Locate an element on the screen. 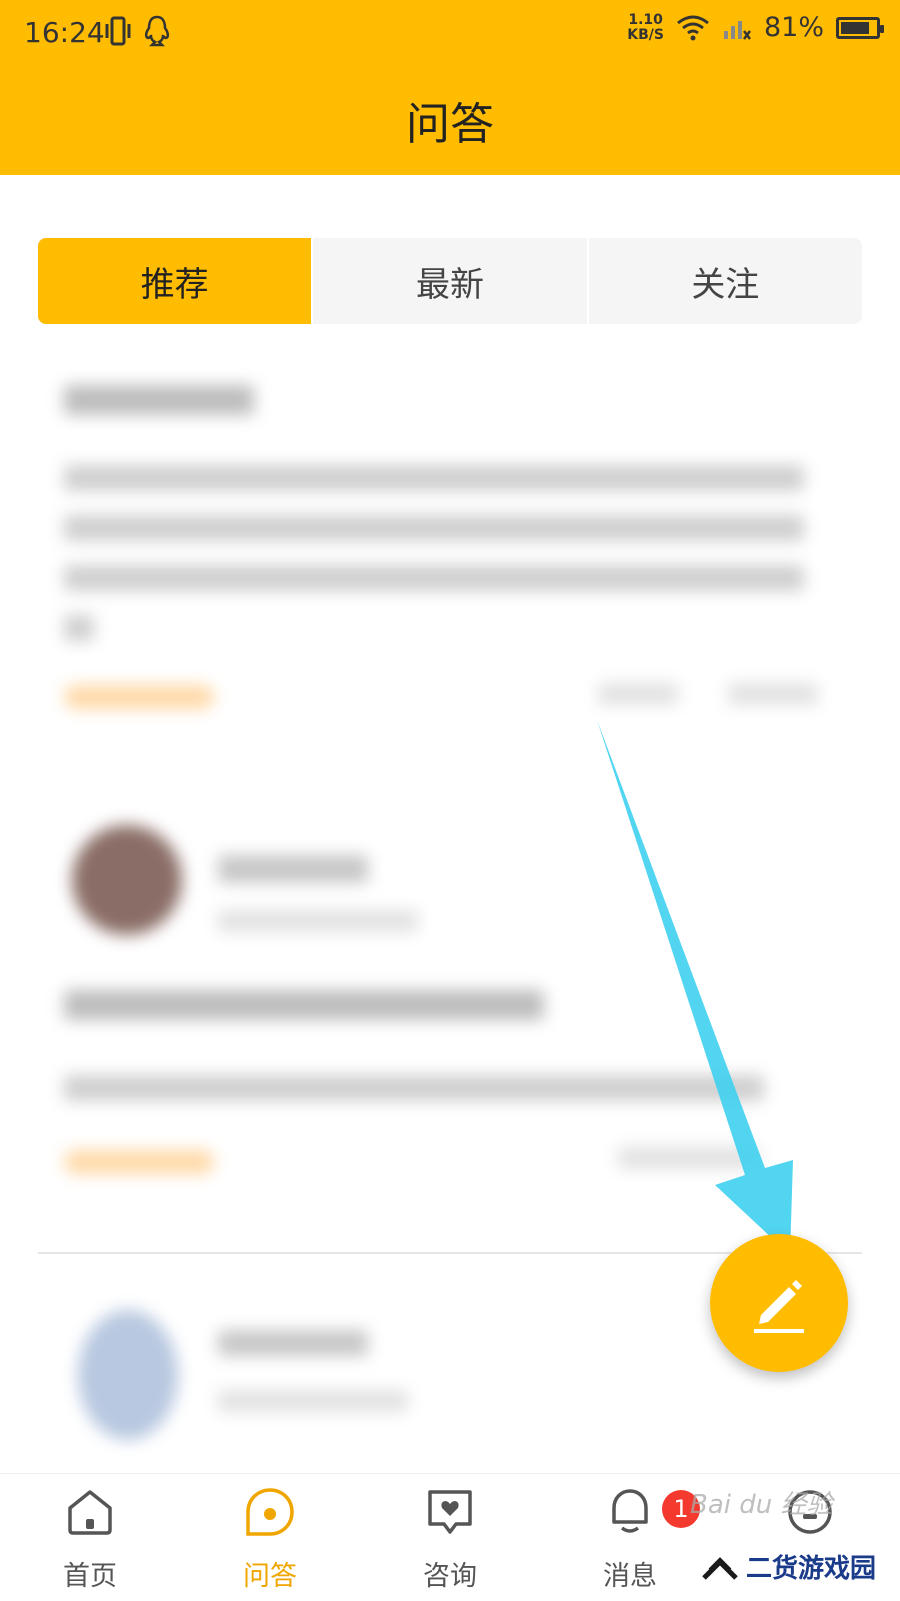 The image size is (900, 1601). nav-qa-label: 问答 is located at coordinates (270, 1576).